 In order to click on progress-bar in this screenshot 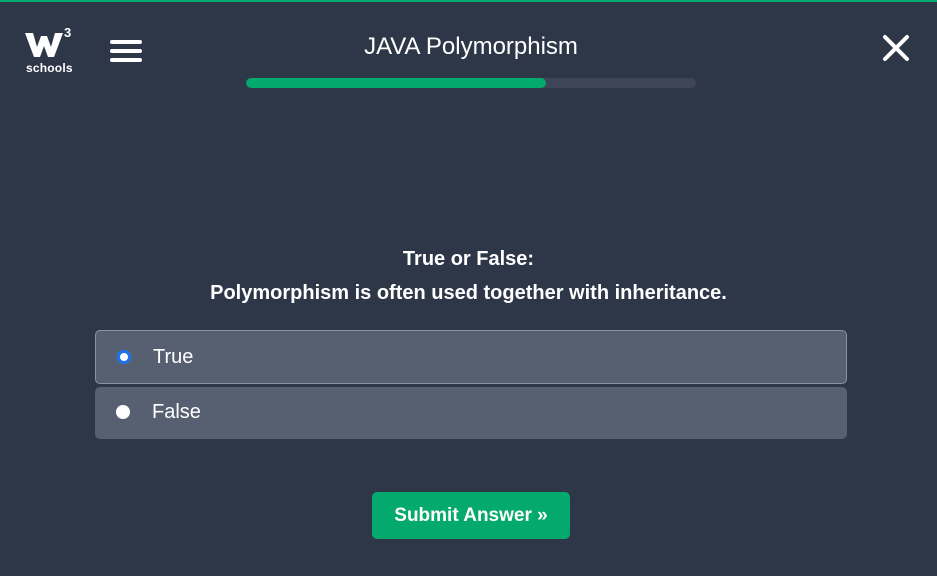, I will do `click(471, 83)`.